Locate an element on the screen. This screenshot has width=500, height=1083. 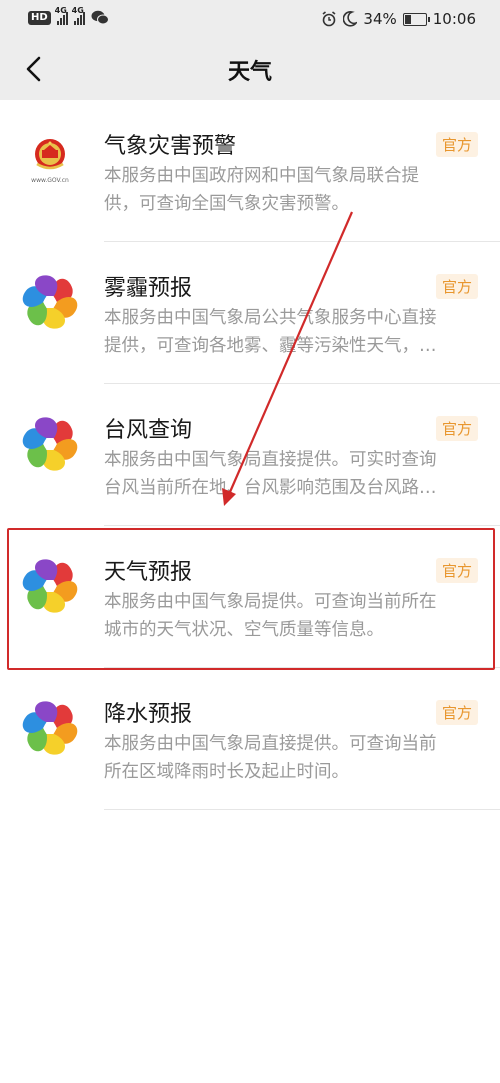
service-title: 雾霾预报 is located at coordinates (148, 288).